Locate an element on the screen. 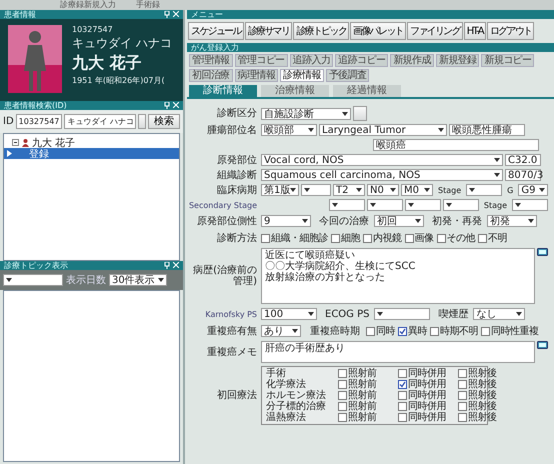 This screenshot has width=554, height=464. therapy-name: 分子標的治療 is located at coordinates (296, 406).